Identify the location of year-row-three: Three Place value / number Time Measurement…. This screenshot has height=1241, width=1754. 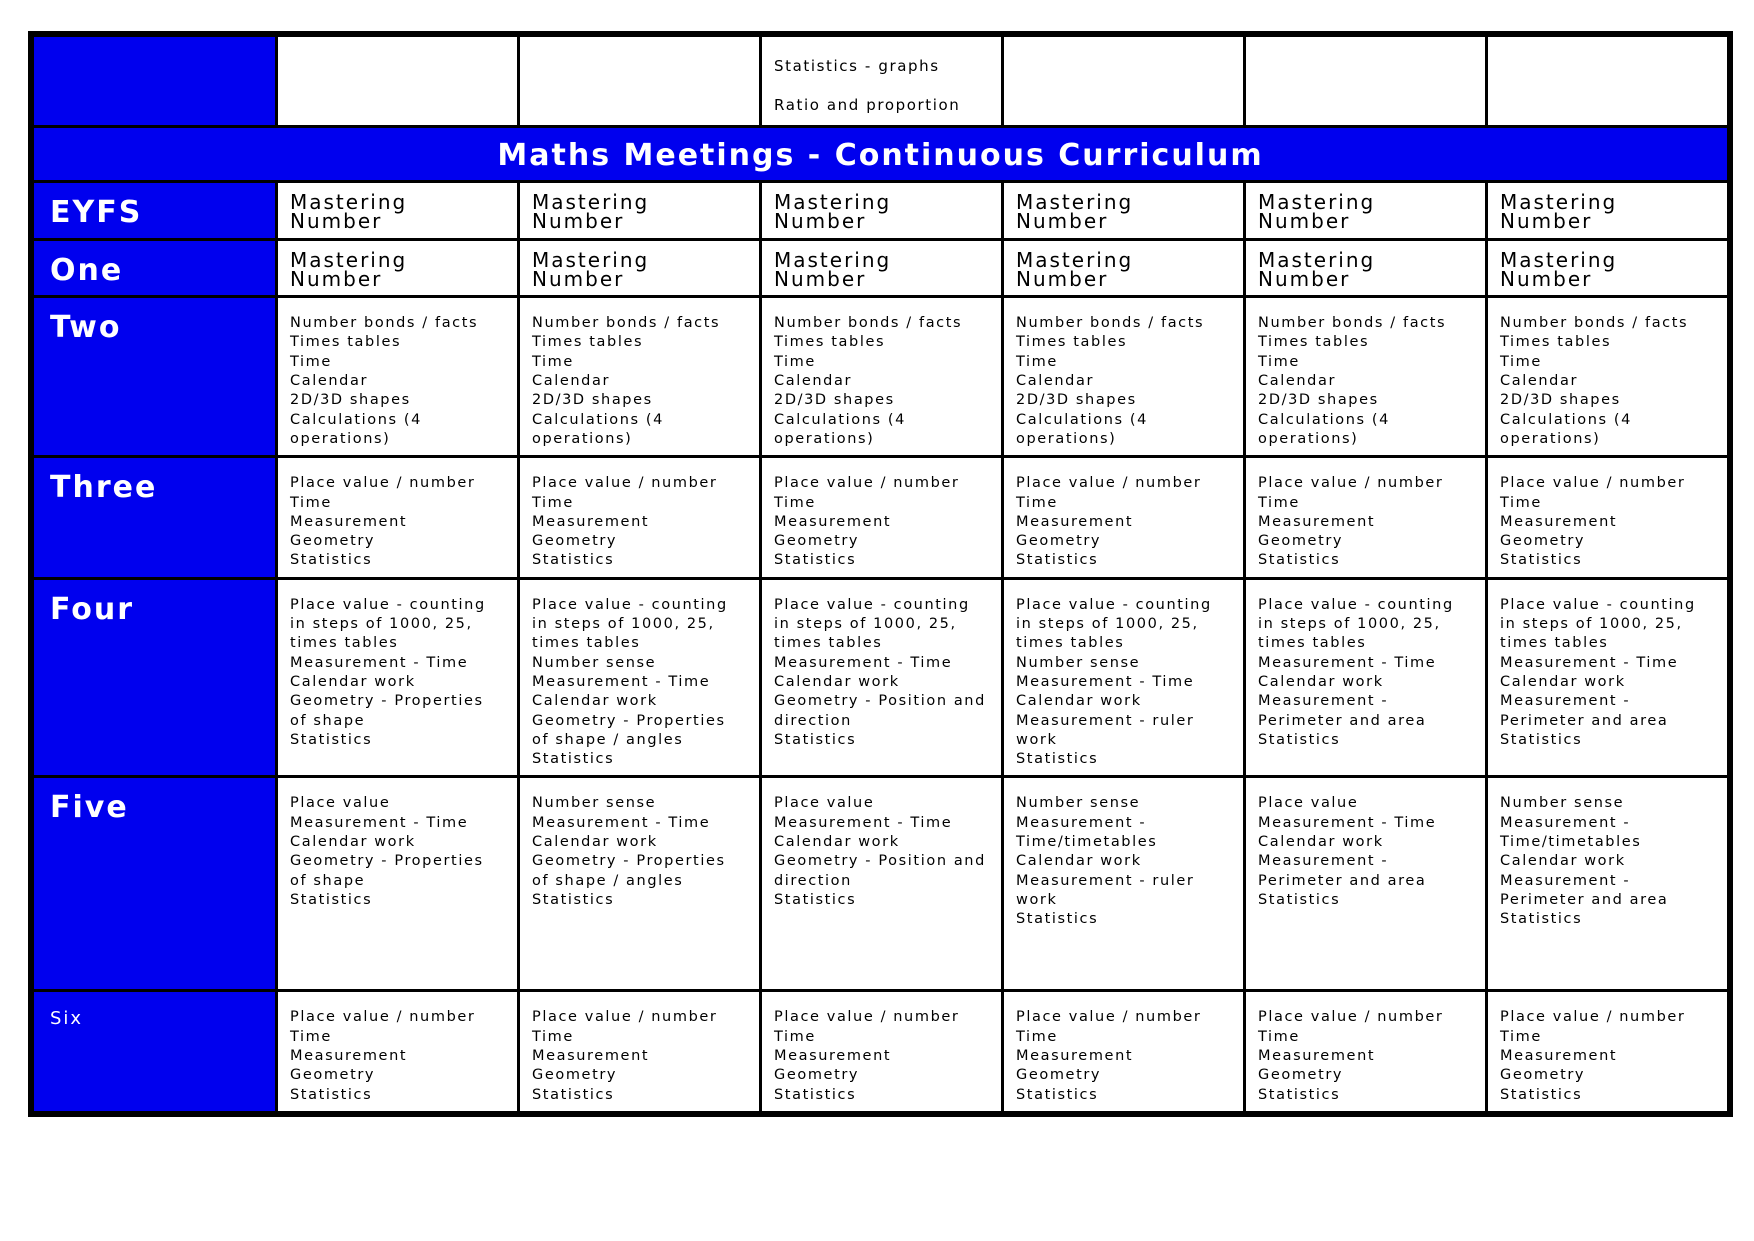
(880, 517).